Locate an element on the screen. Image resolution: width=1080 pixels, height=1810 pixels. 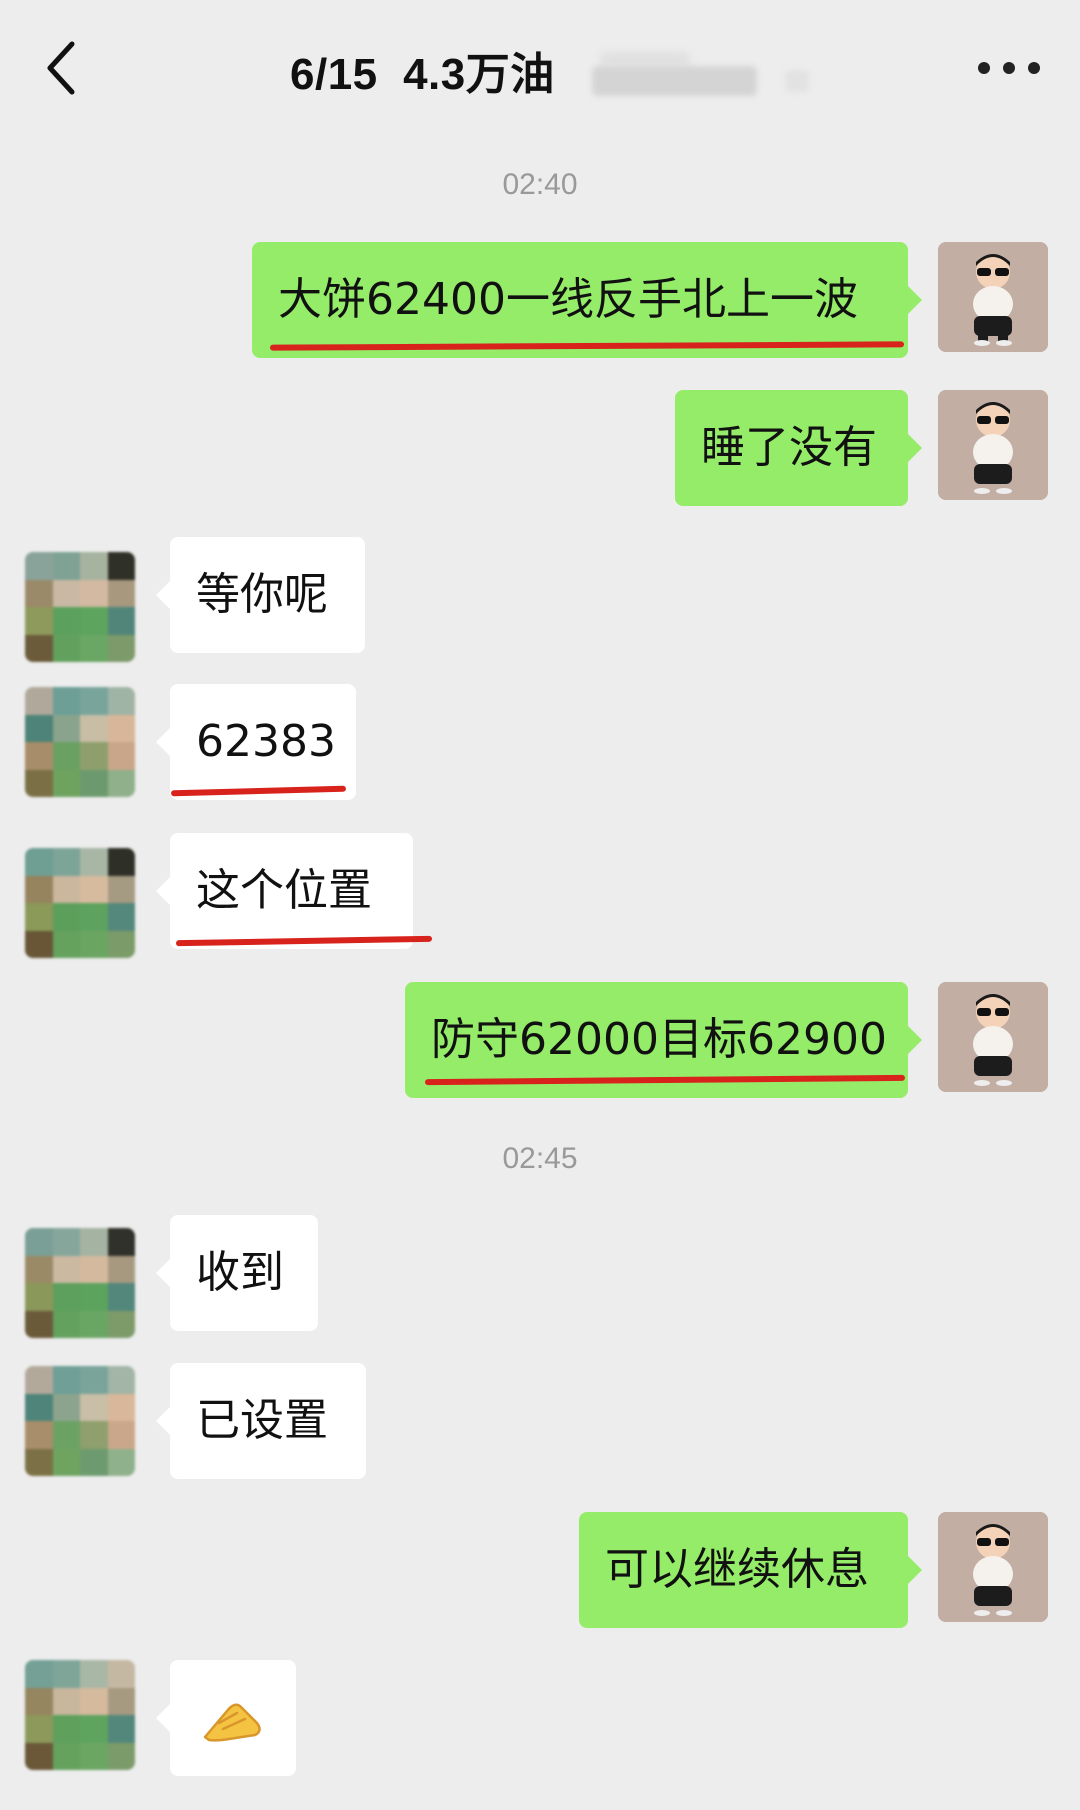
message-timestamp: 02:40 is located at coordinates (540, 184).